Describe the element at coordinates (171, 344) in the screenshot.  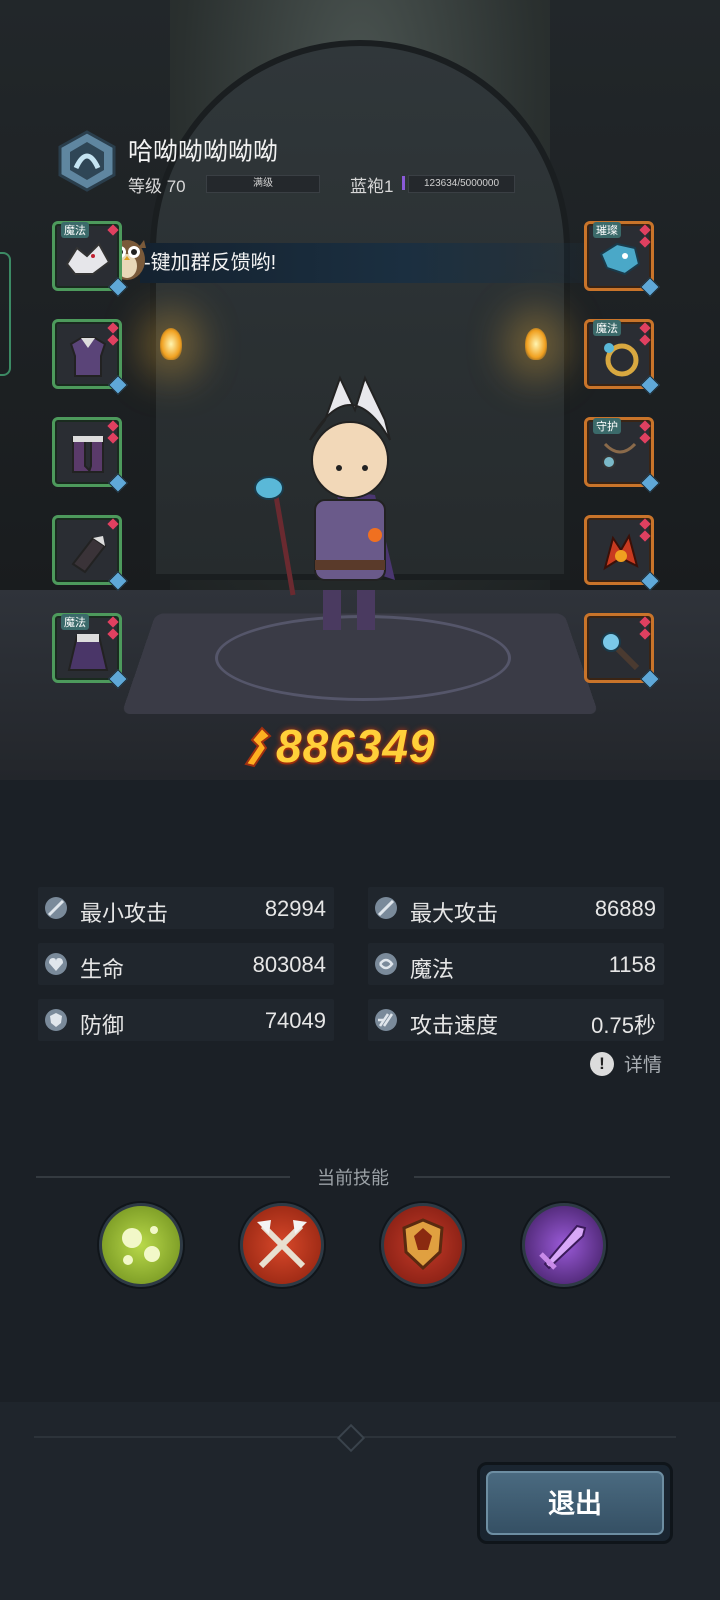
I see `torch-left-icon` at that location.